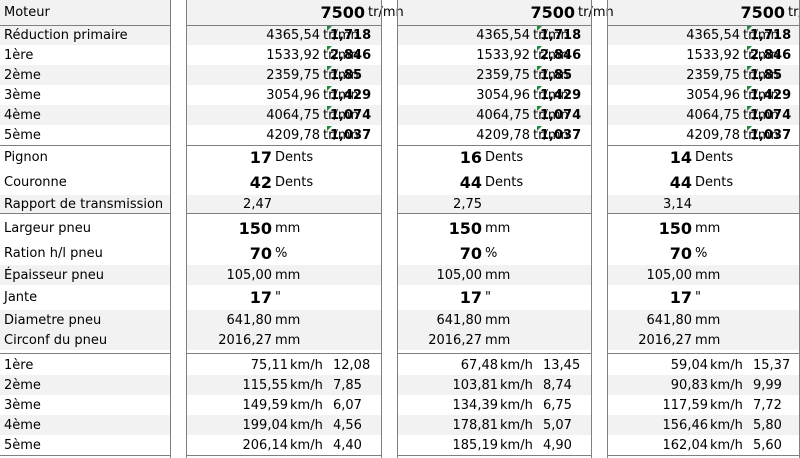  I want to click on speed-value: 67,48, so click(447, 365).